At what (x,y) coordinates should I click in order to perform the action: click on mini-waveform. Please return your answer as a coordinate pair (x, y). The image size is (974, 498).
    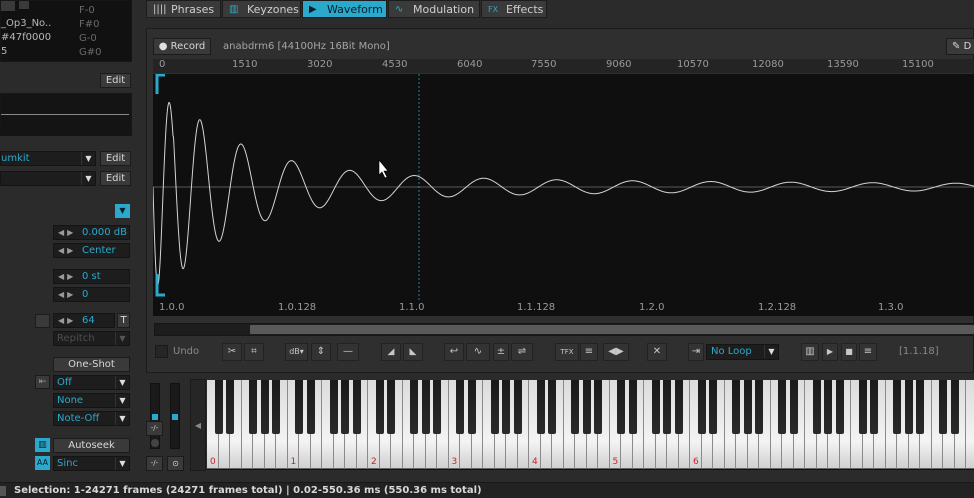
    Looking at the image, I should click on (66, 114).